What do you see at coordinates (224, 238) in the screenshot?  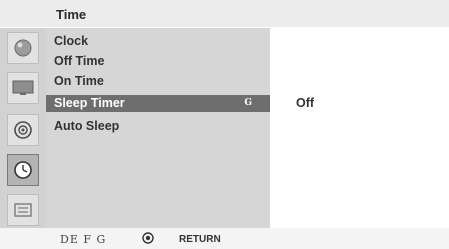 I see `menu-footer: DE F G RETURN` at bounding box center [224, 238].